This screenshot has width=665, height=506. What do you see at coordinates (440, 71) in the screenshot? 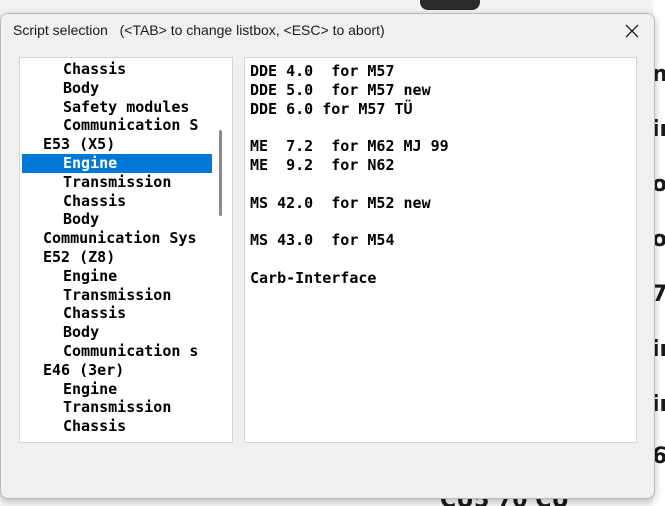
I see `script-item: DDE 4.0 for M57` at bounding box center [440, 71].